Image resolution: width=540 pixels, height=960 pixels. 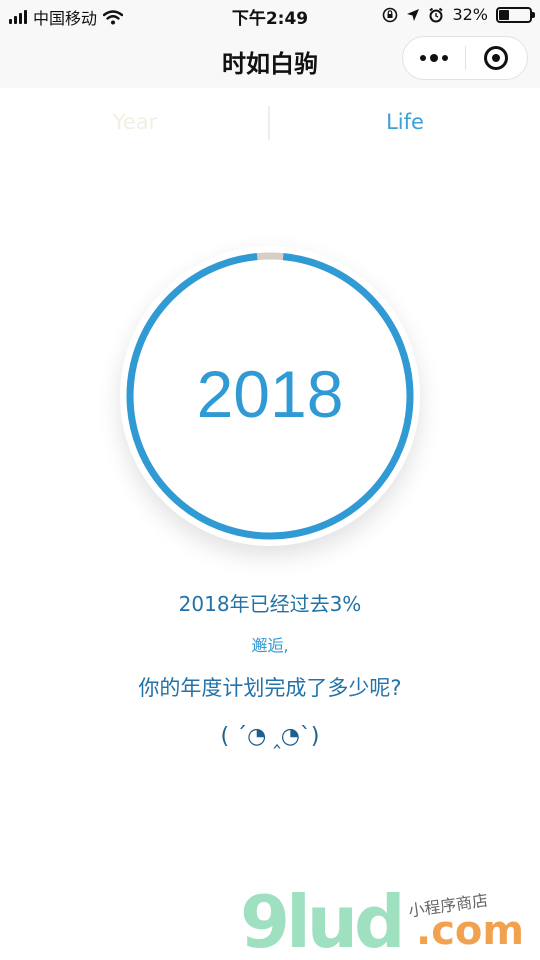 I want to click on watermark-logo: 9lud 小程序商店 .com, so click(x=390, y=922).